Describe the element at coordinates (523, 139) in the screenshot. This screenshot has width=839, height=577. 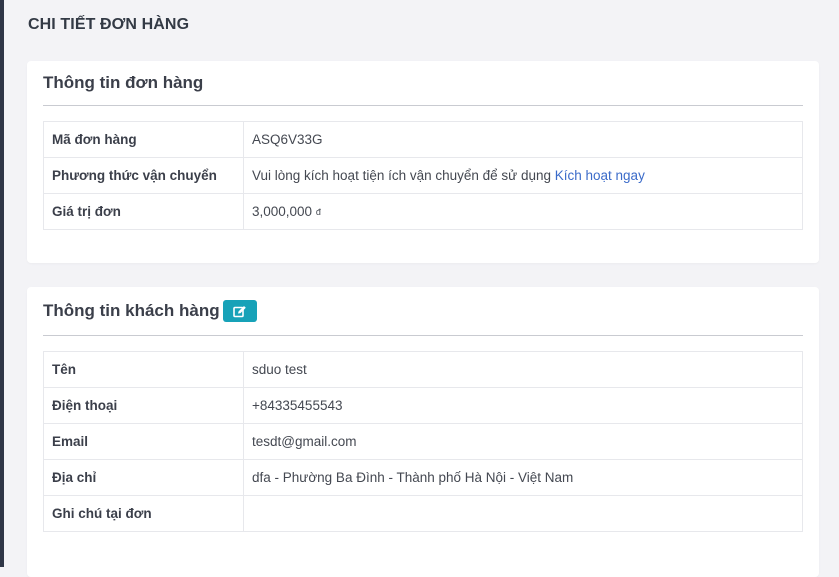
I see `order-code-value: ASQ6V33G` at that location.